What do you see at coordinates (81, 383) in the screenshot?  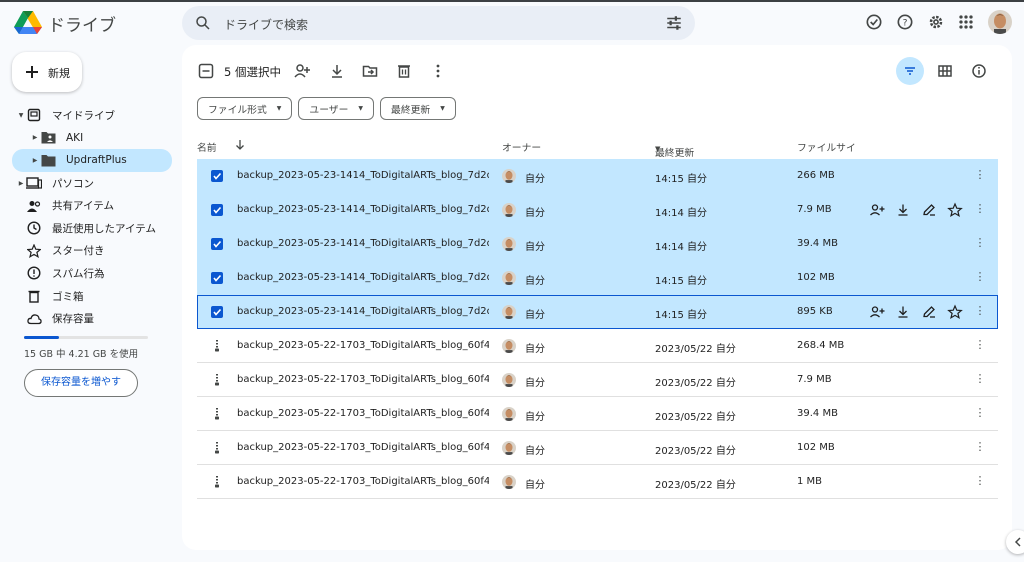 I see `get-more-storage-button: 保存容量を増やす` at bounding box center [81, 383].